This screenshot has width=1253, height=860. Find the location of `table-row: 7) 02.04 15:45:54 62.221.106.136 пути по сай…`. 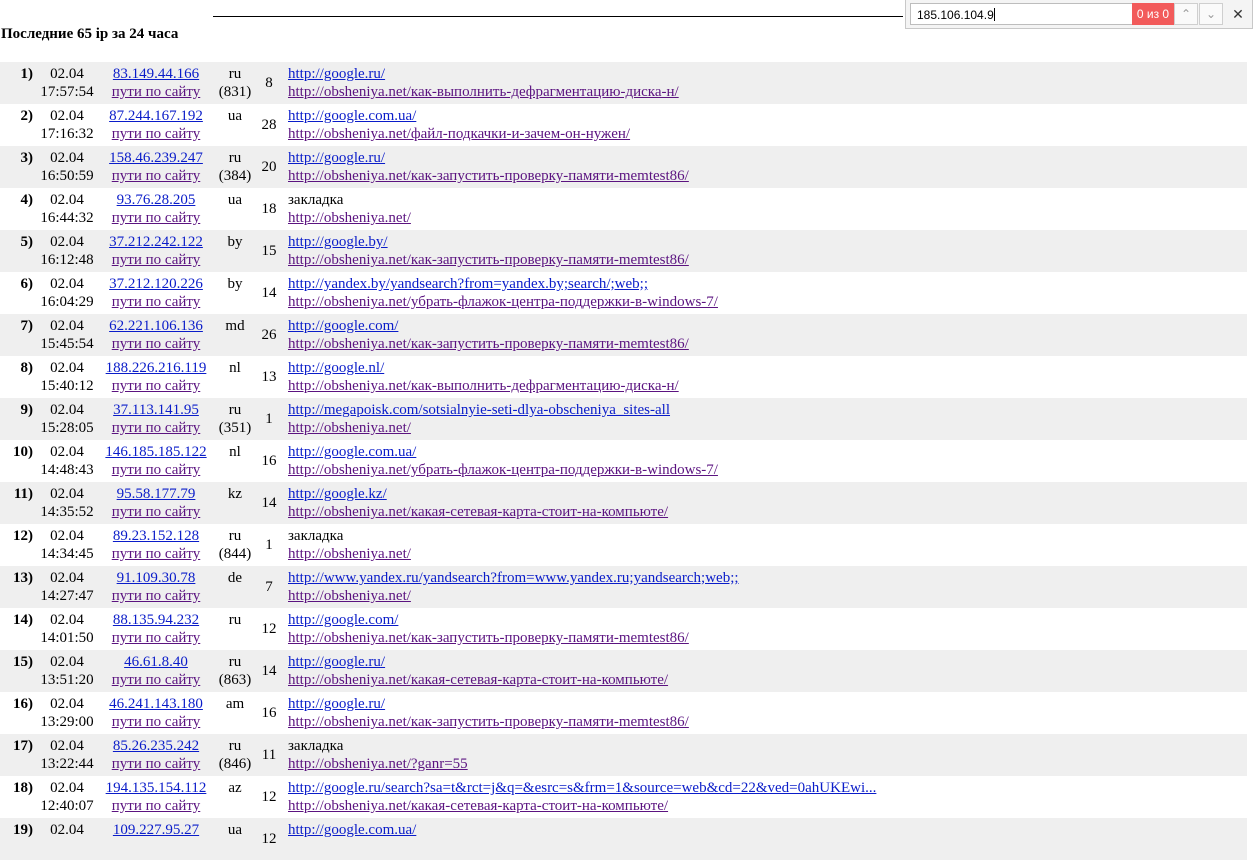

table-row: 7) 02.04 15:45:54 62.221.106.136 пути по сай… is located at coordinates (623, 335).